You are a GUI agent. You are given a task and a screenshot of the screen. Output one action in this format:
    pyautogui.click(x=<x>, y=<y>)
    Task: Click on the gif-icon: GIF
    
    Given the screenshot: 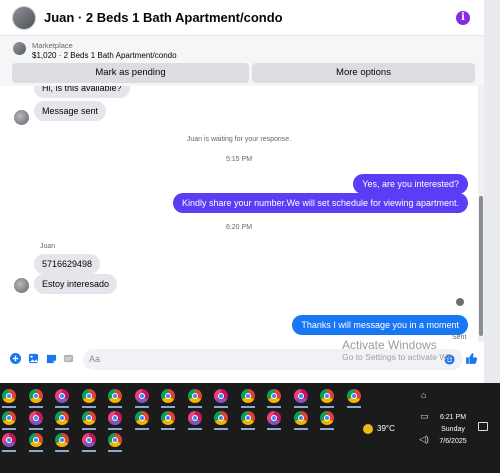 What is the action you would take?
    pyautogui.click(x=68, y=358)
    